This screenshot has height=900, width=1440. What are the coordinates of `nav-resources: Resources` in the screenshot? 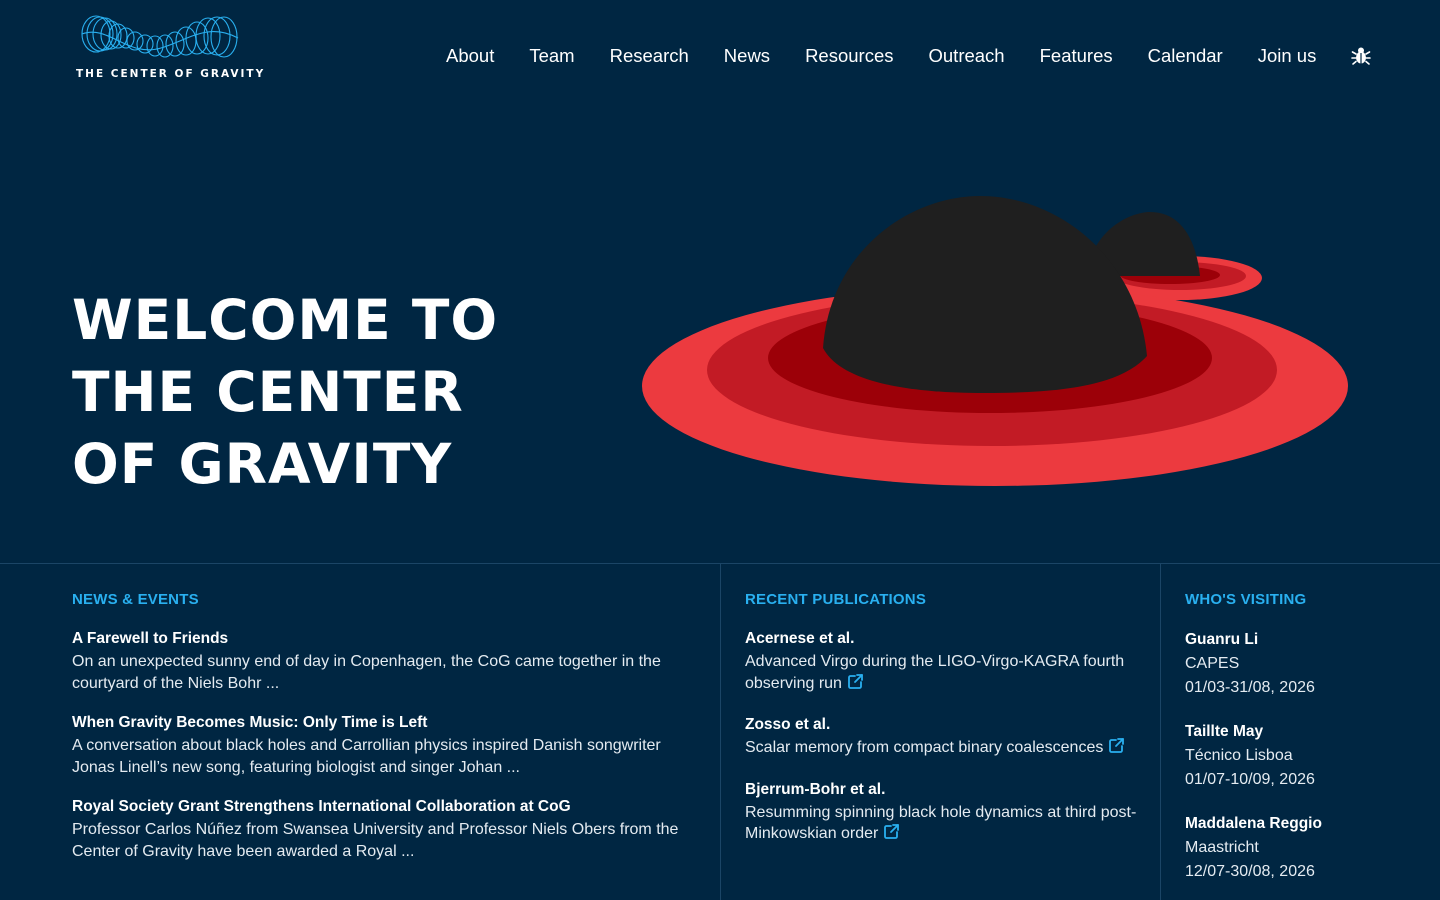 It's located at (849, 56).